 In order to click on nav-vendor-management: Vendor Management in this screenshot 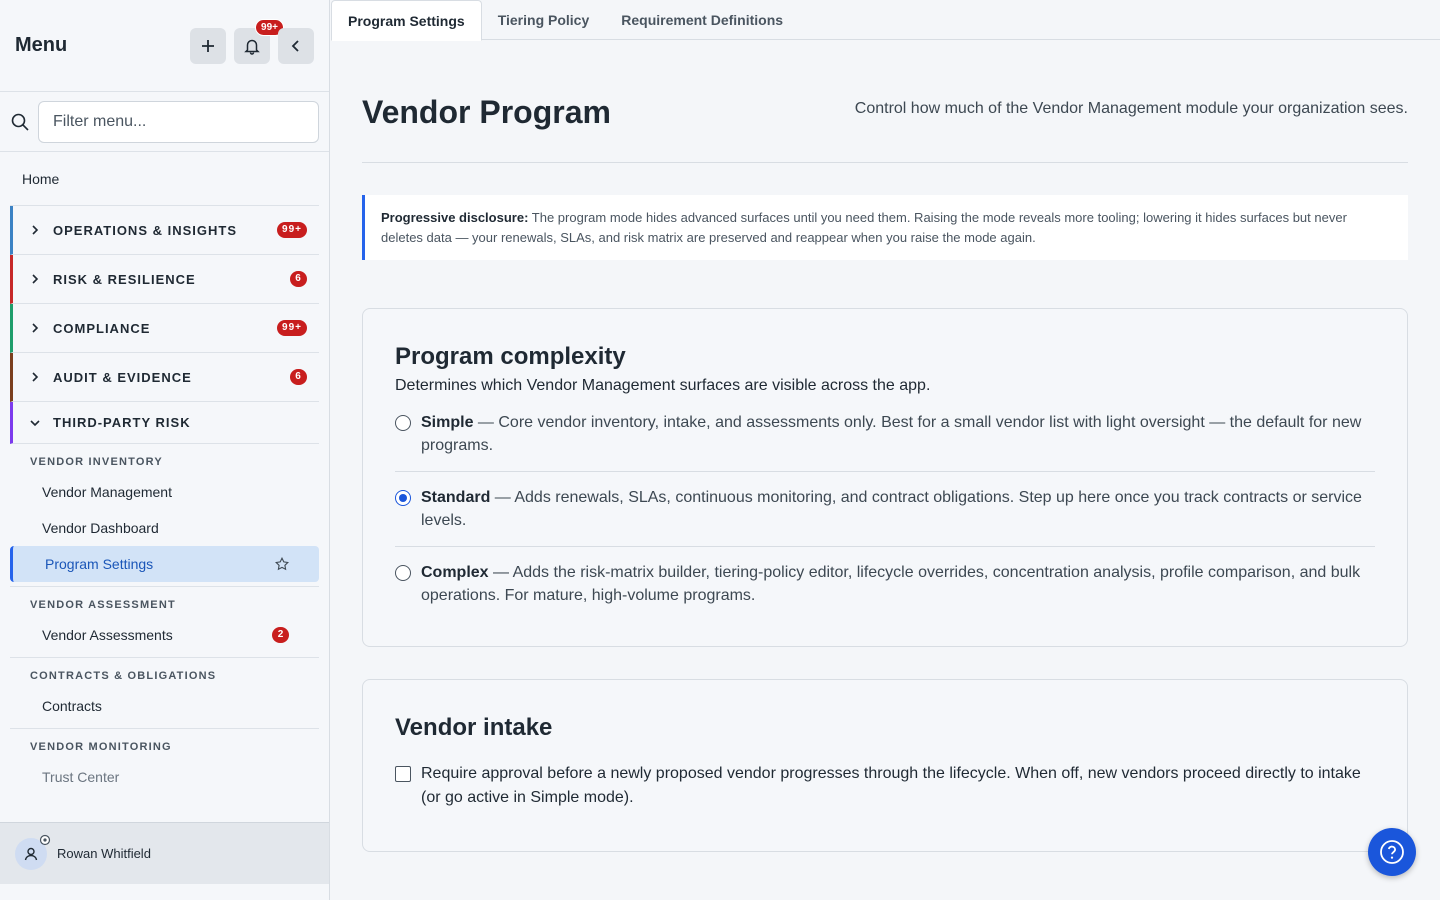, I will do `click(164, 492)`.